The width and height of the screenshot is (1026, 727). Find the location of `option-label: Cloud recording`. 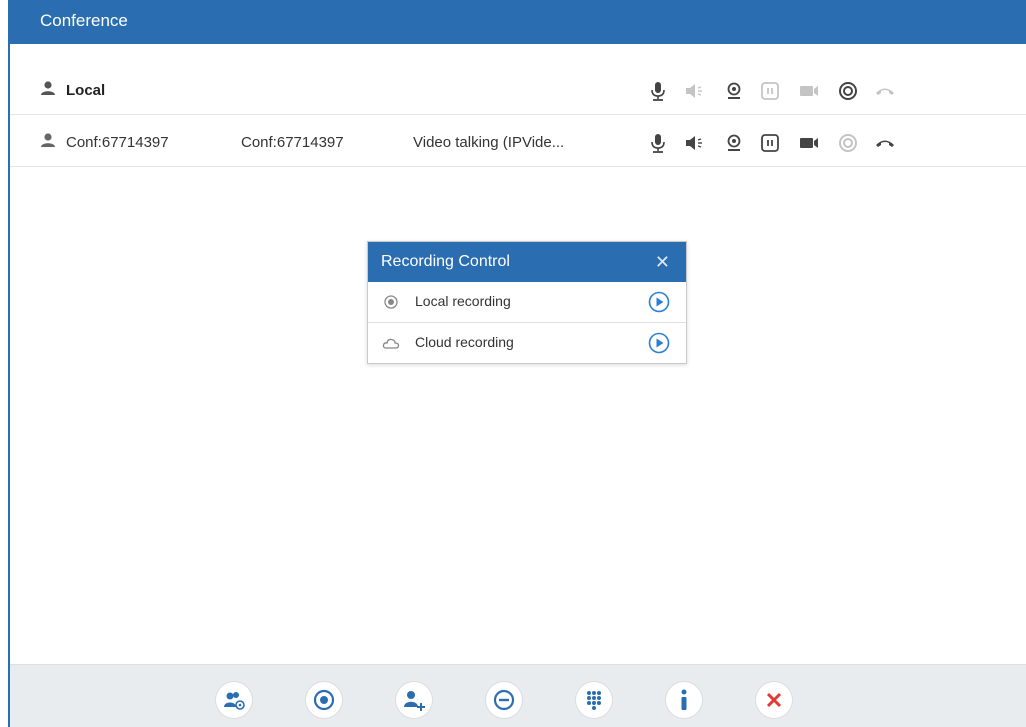

option-label: Cloud recording is located at coordinates (464, 342).